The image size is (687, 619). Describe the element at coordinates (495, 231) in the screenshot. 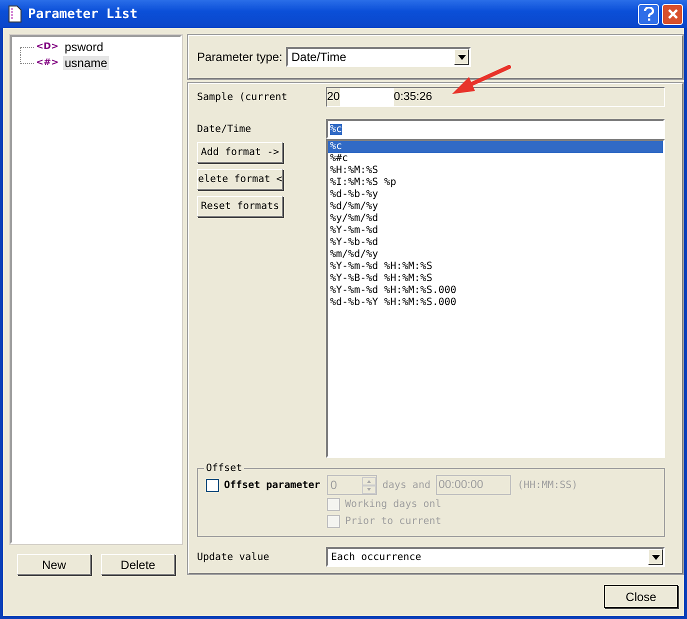

I see `format-item: %Y-%m-%d` at that location.